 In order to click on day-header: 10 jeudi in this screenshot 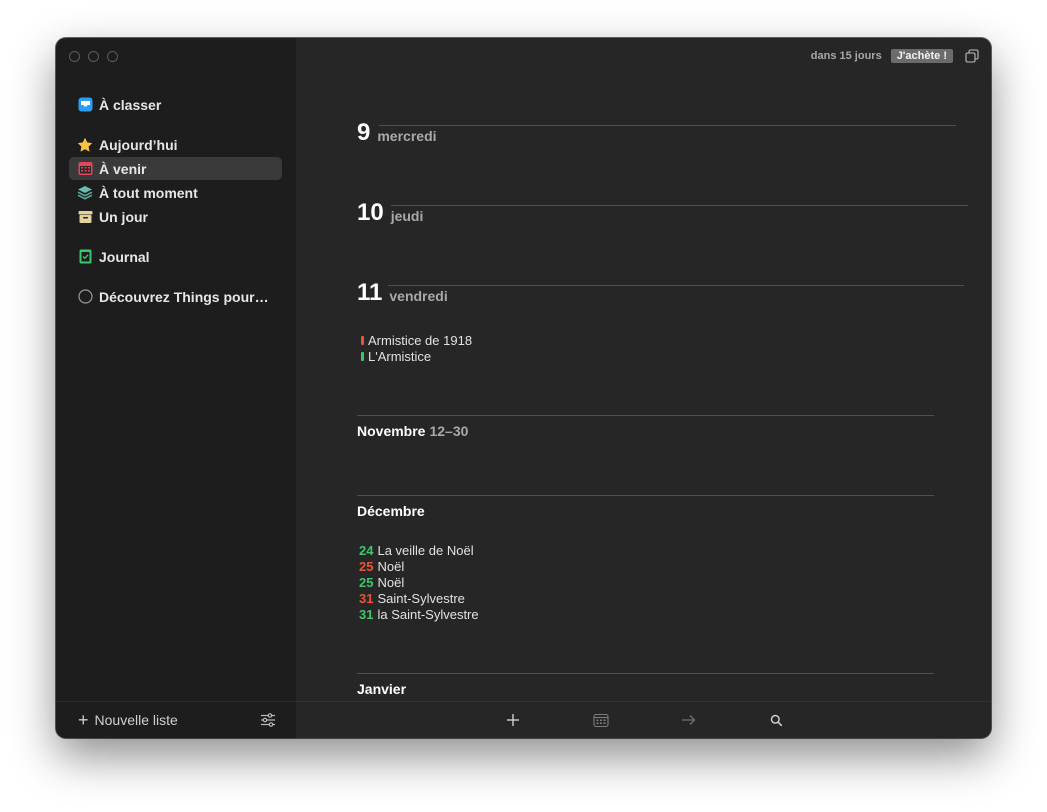, I will do `click(390, 213)`.